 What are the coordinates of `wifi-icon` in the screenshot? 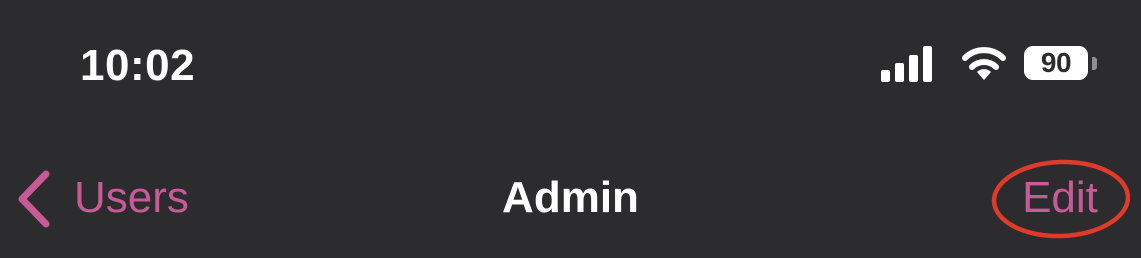 It's located at (984, 63).